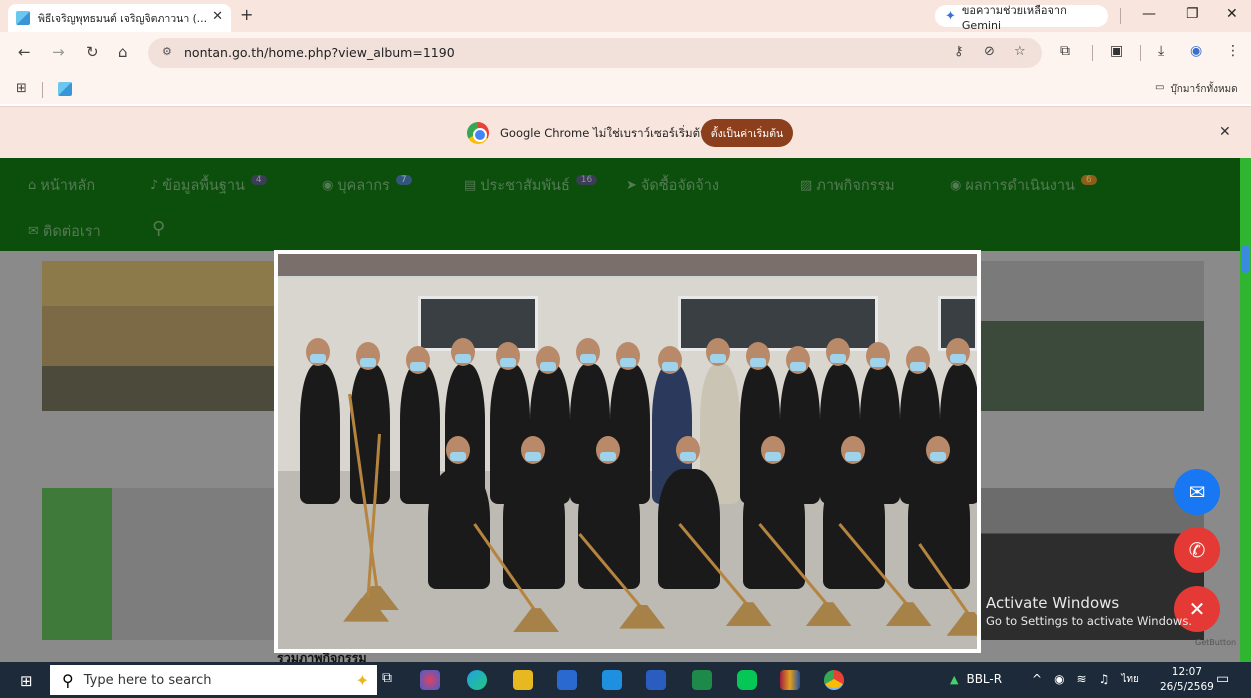 The width and height of the screenshot is (1251, 698). What do you see at coordinates (1020, 51) in the screenshot?
I see `bookmark-star-icon: ☆` at bounding box center [1020, 51].